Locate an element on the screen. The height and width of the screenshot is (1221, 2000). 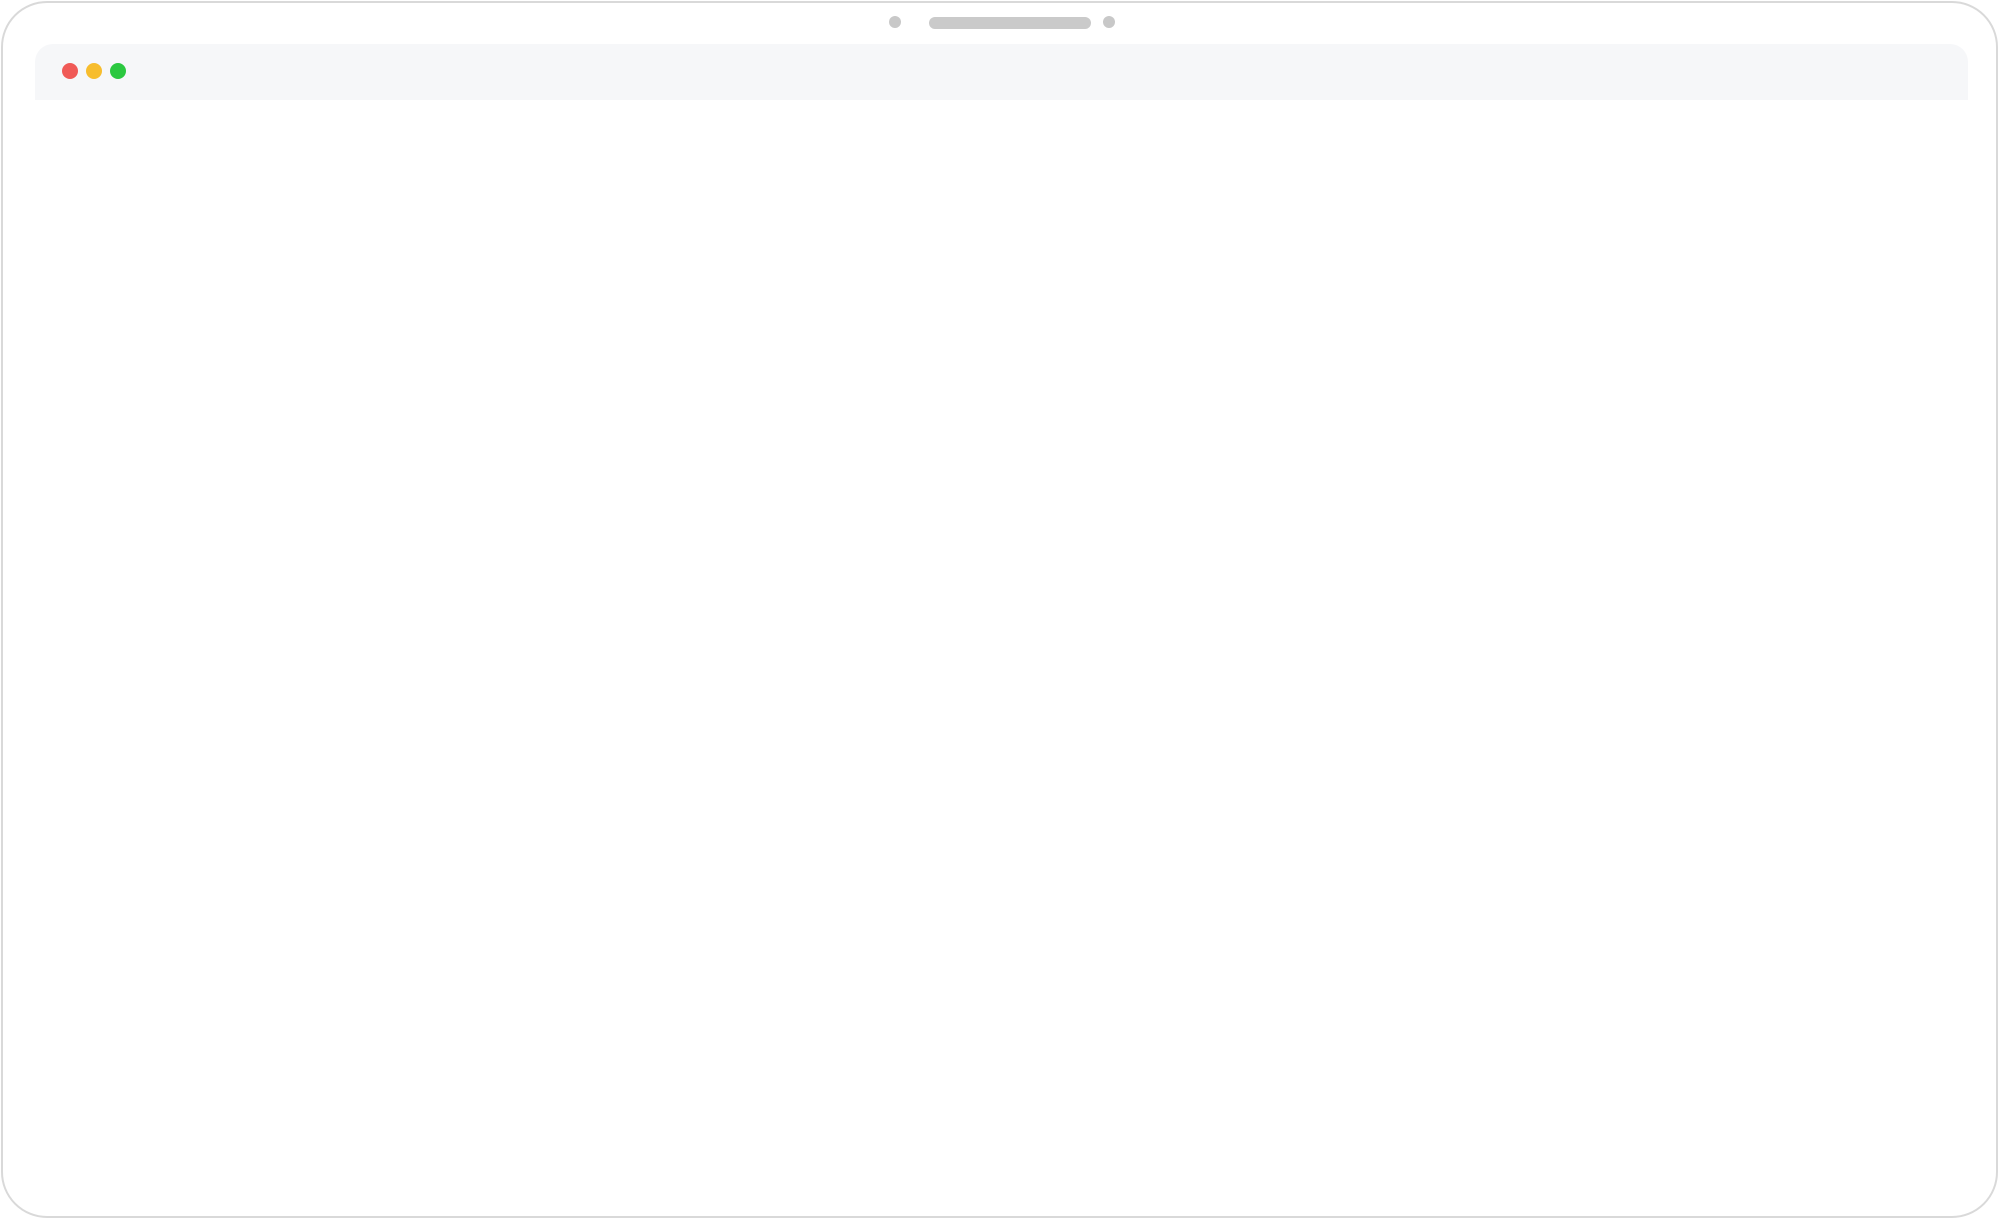
window-titlebar is located at coordinates (1001, 72).